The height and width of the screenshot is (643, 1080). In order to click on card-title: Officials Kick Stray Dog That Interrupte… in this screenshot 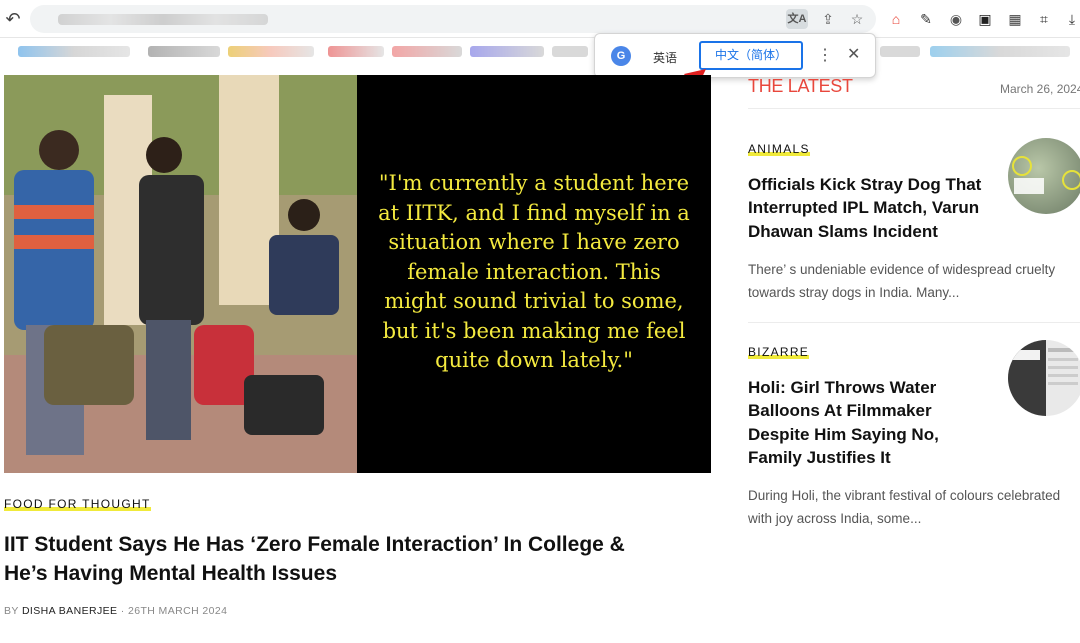, I will do `click(870, 208)`.